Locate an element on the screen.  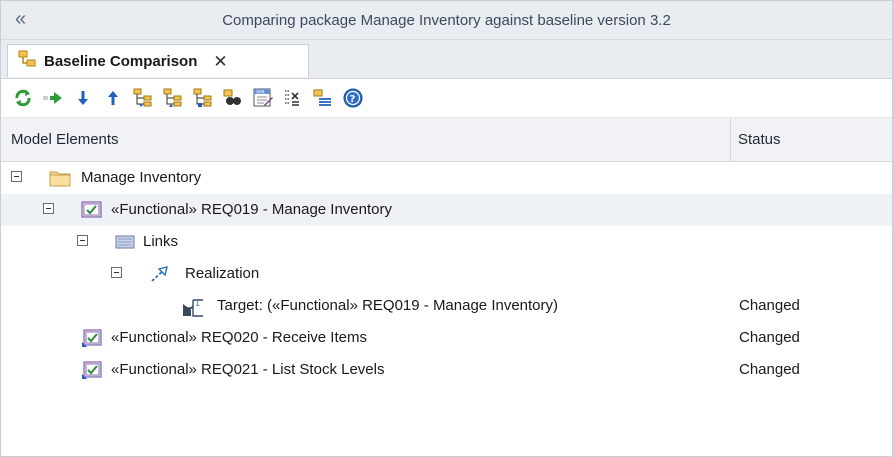
find-icon is located at coordinates (233, 98).